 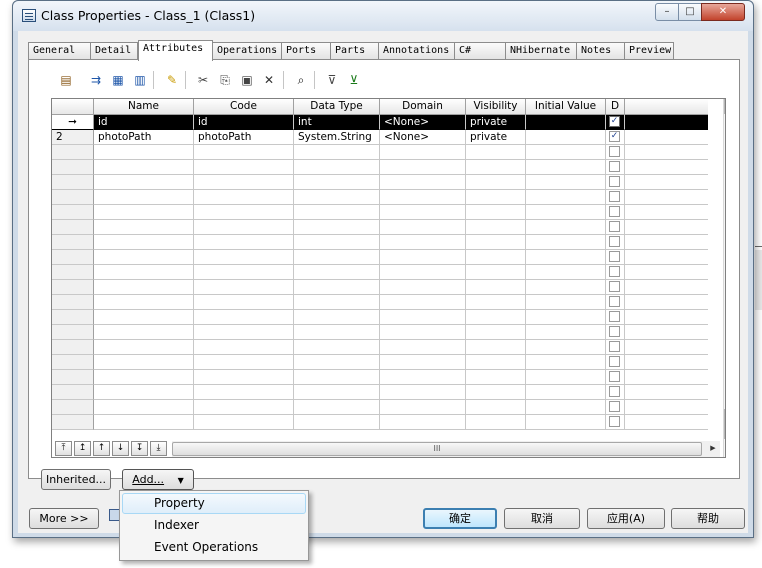 What do you see at coordinates (59, 51) in the screenshot?
I see `tab-general: General` at bounding box center [59, 51].